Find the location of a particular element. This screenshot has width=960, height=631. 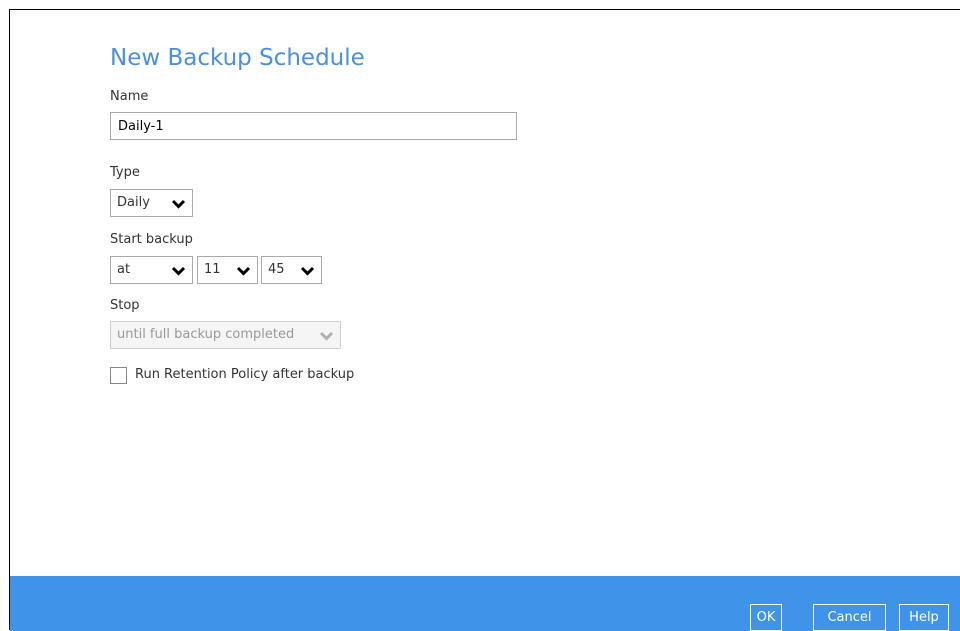

start-hour-value: 11 is located at coordinates (212, 269).